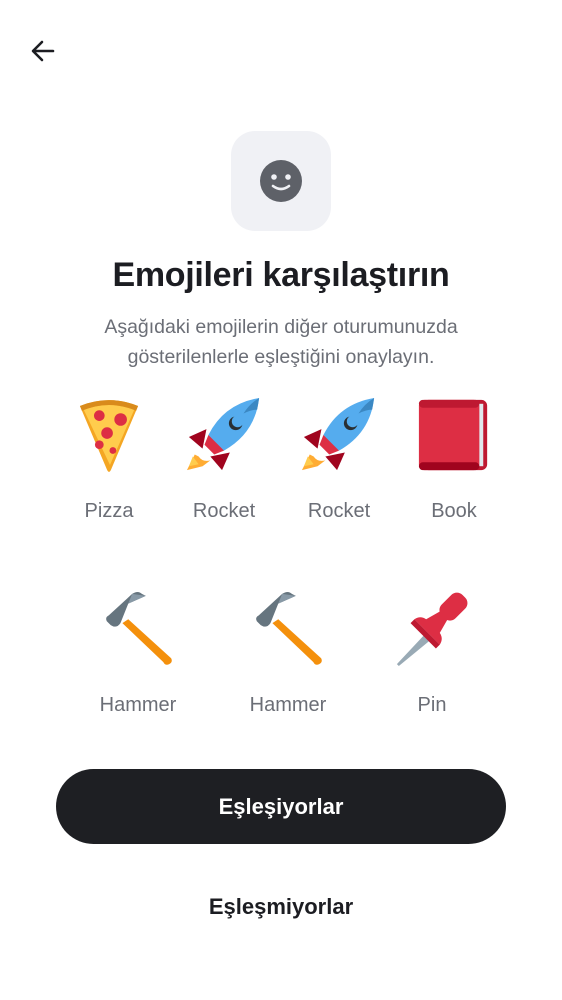 This screenshot has height=1000, width=562. I want to click on emoji-item: Pizza, so click(109, 459).